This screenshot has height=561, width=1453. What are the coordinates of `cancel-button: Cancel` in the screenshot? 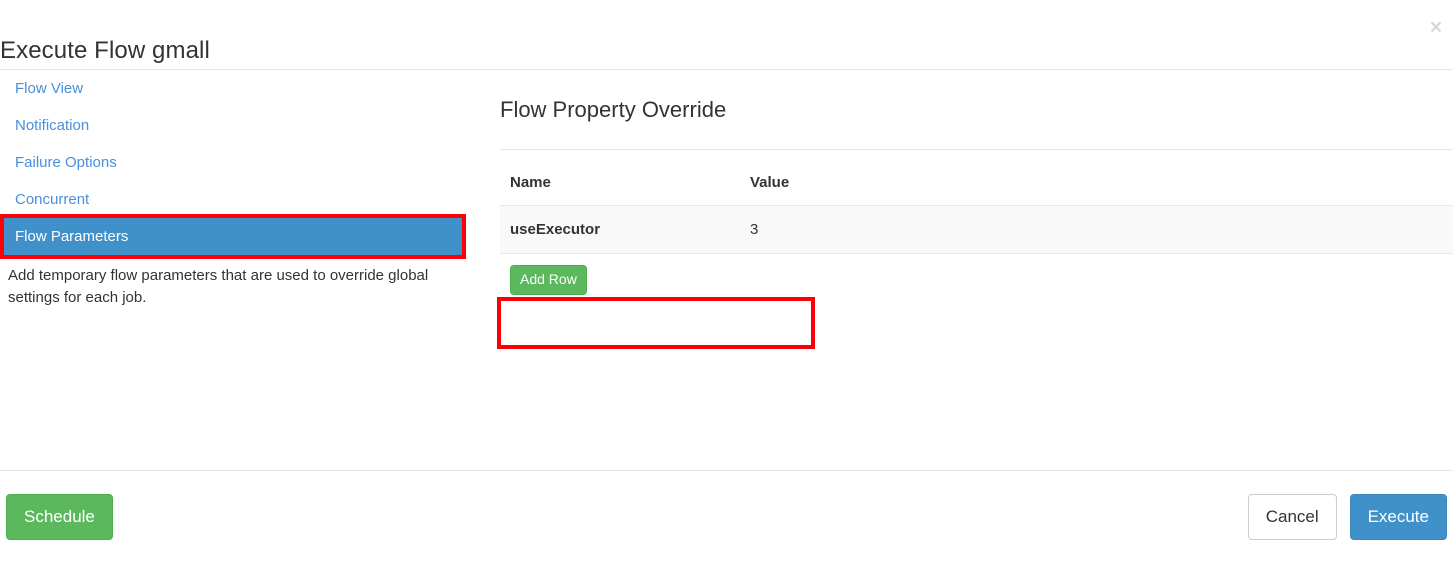 It's located at (1292, 517).